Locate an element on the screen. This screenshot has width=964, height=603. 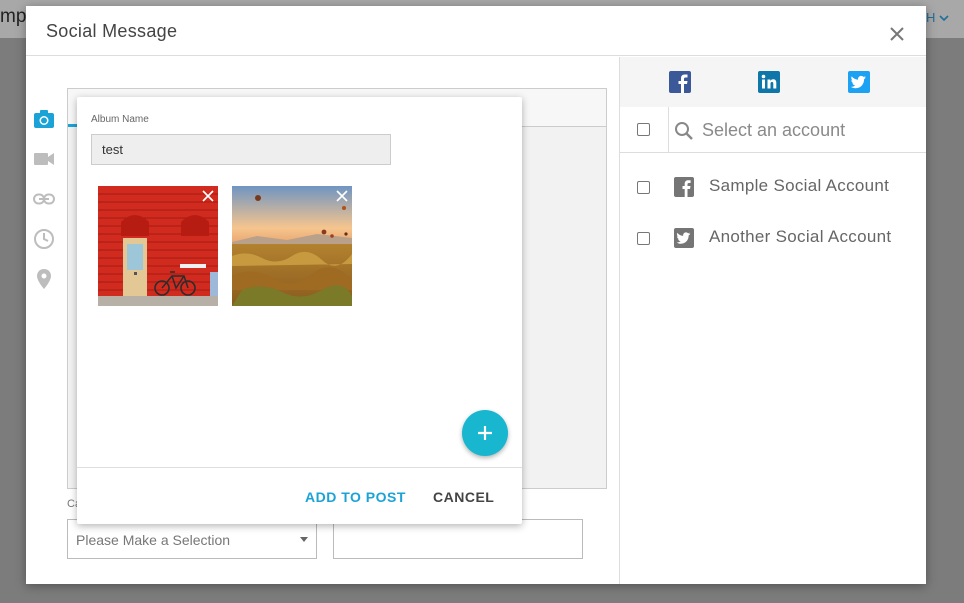
chevron-down-icon is located at coordinates (944, 17).